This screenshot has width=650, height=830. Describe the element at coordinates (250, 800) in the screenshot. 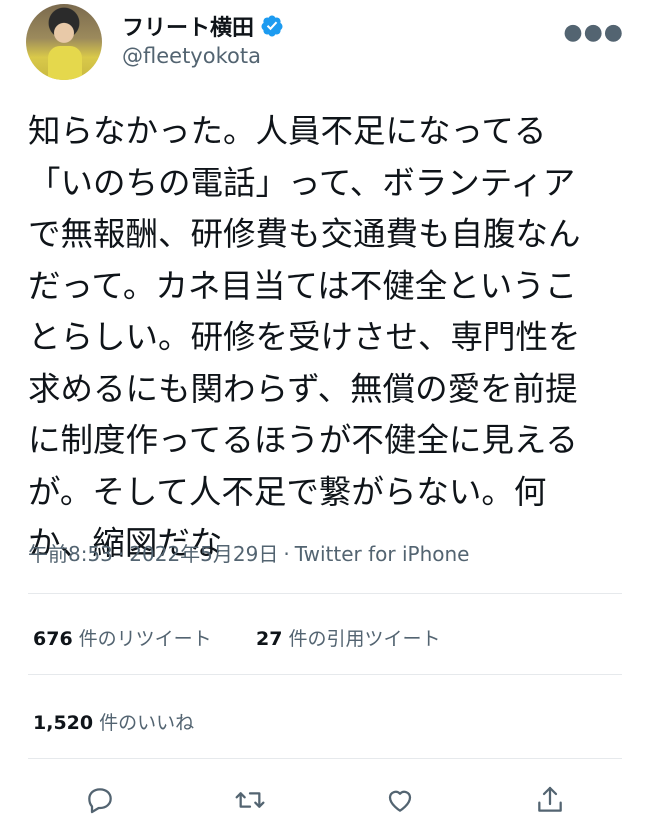

I see `retweet-icon` at that location.